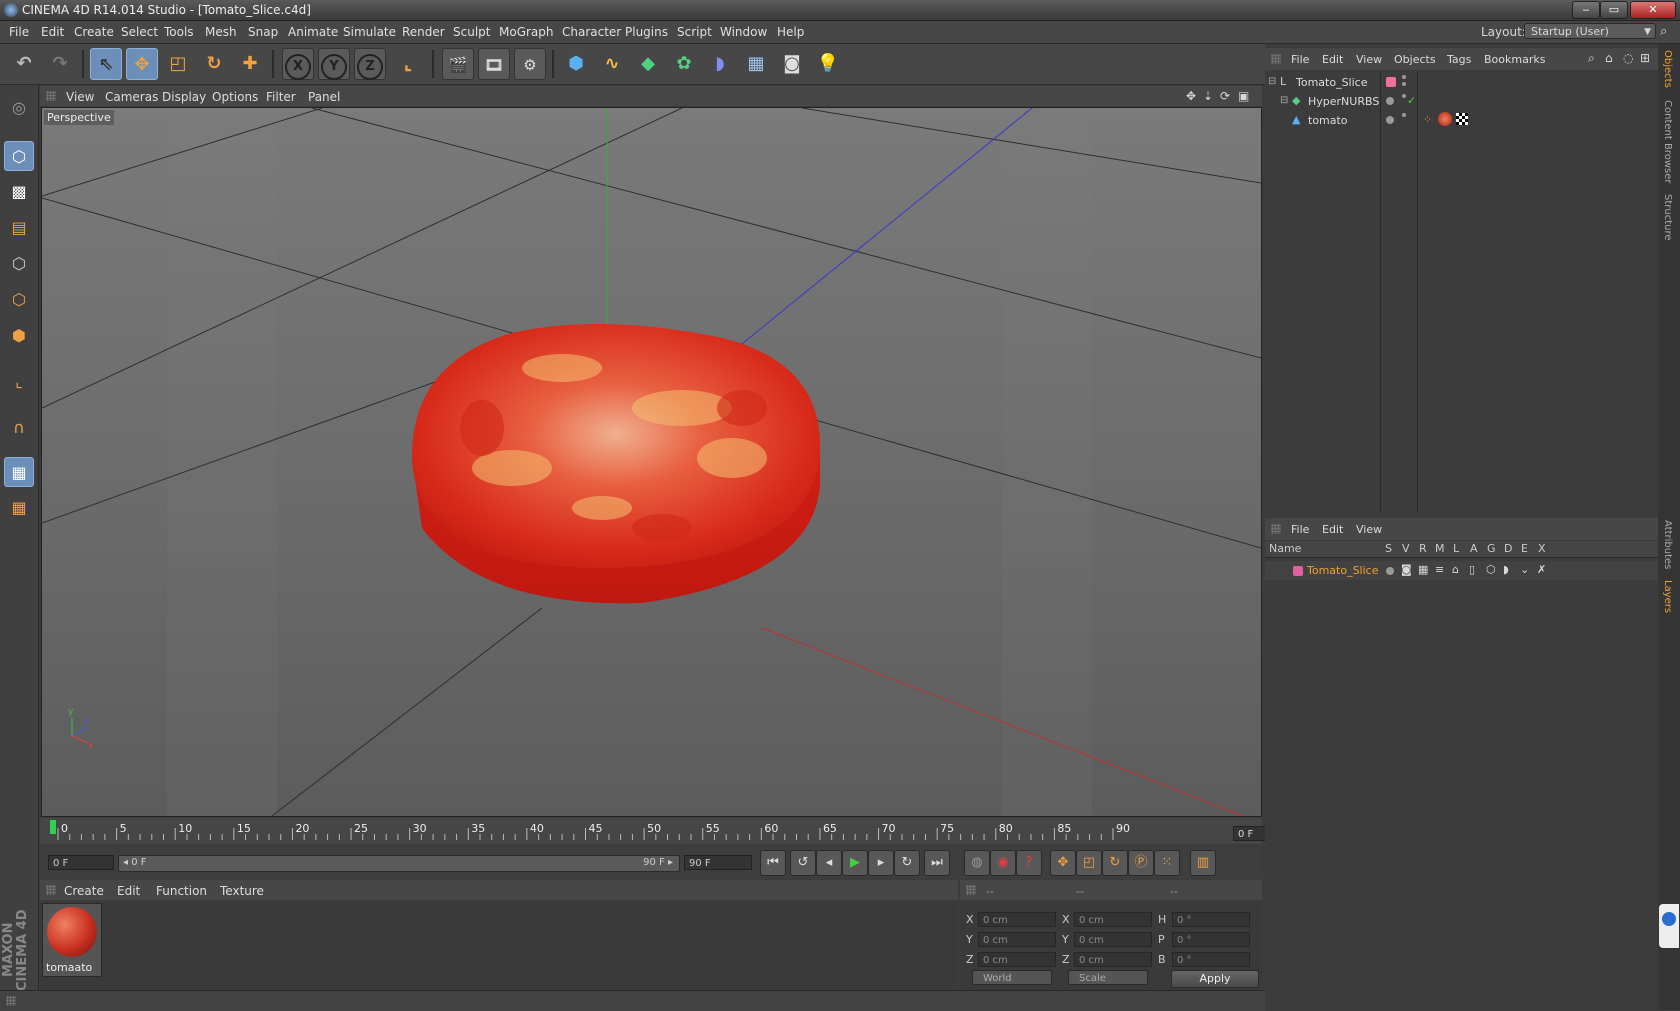 This screenshot has height=1011, width=1680. I want to click on column-name: Name, so click(1285, 548).